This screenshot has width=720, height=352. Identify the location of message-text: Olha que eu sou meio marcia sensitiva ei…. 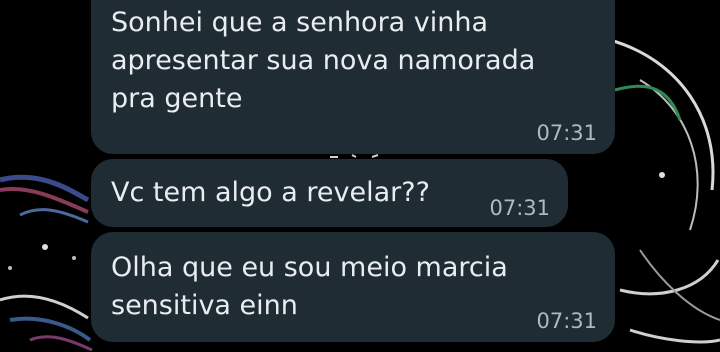
(309, 286).